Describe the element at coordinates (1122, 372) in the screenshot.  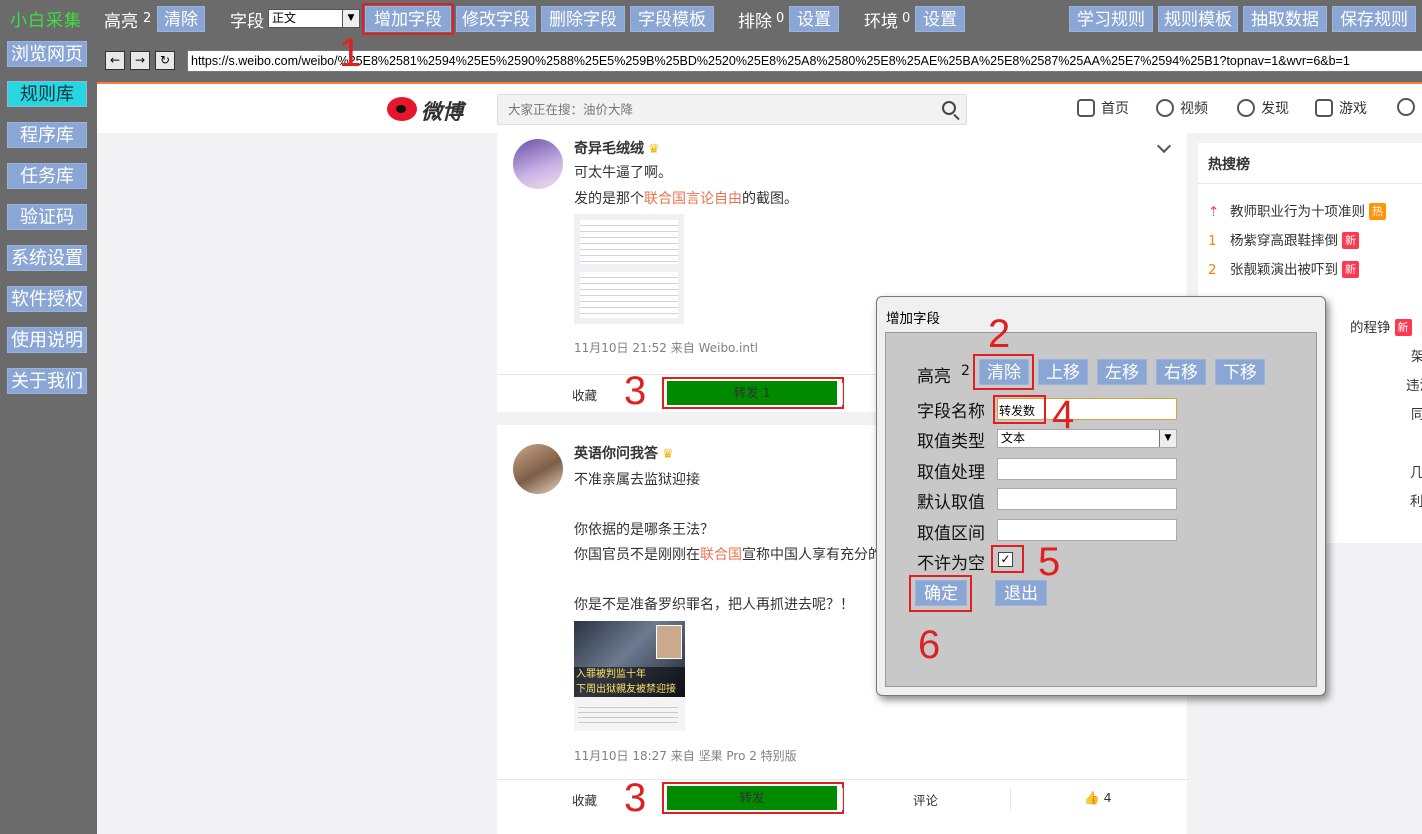
I see `move-left-button: 左移` at that location.